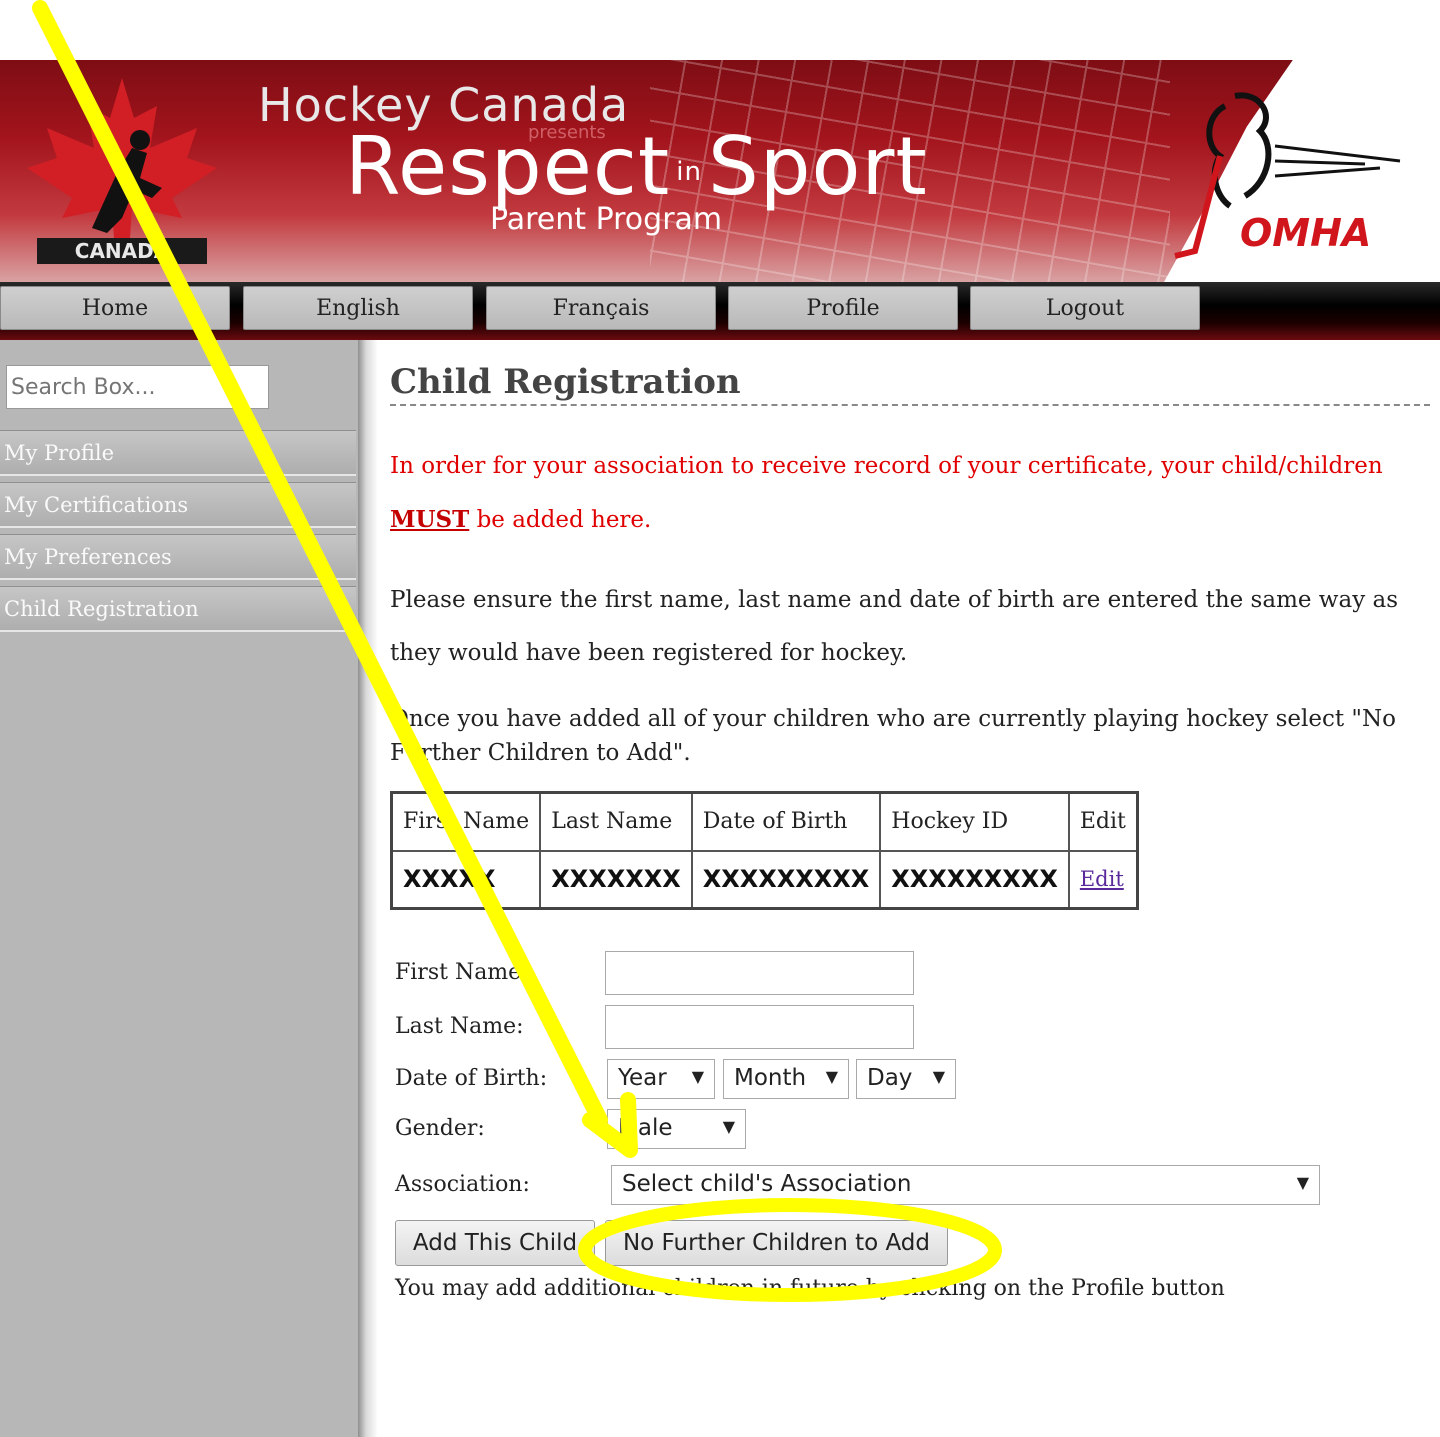 The image size is (1440, 1437). I want to click on nav-home-button: Home, so click(115, 308).